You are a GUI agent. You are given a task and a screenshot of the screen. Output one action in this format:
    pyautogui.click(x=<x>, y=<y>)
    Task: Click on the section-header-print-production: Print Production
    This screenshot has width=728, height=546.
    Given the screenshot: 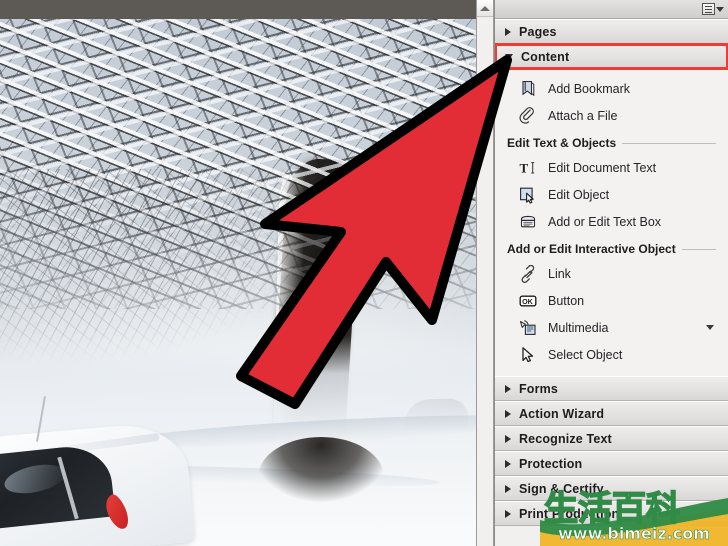 What is the action you would take?
    pyautogui.click(x=611, y=513)
    